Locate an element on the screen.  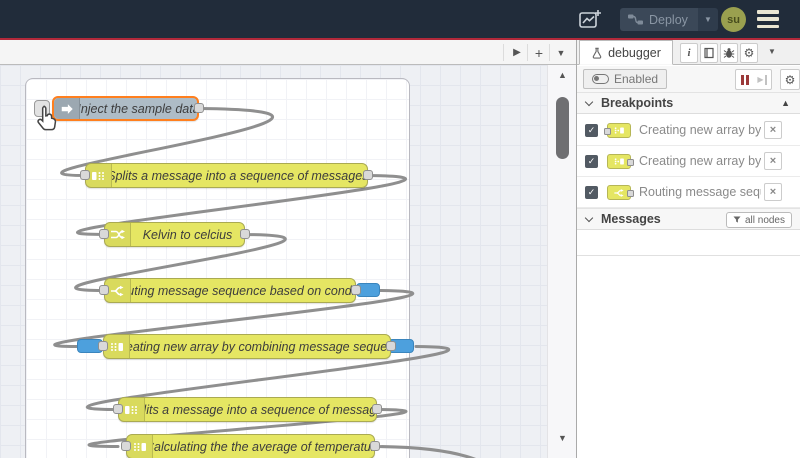
info-button: i is located at coordinates (689, 53).